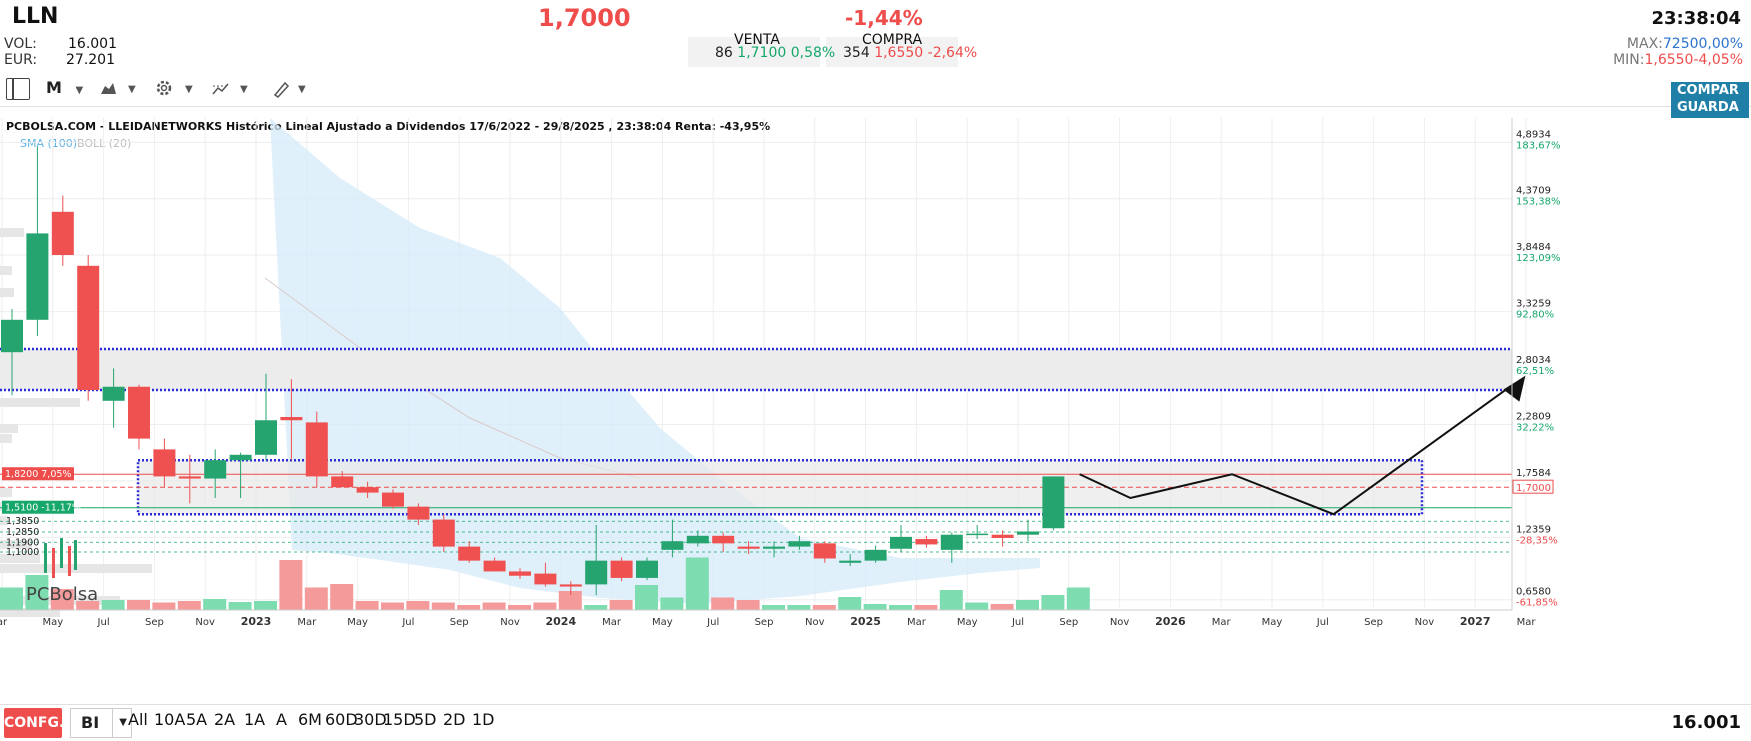 The width and height of the screenshot is (1751, 741). What do you see at coordinates (483, 719) in the screenshot?
I see `range-button-1d: 1D` at bounding box center [483, 719].